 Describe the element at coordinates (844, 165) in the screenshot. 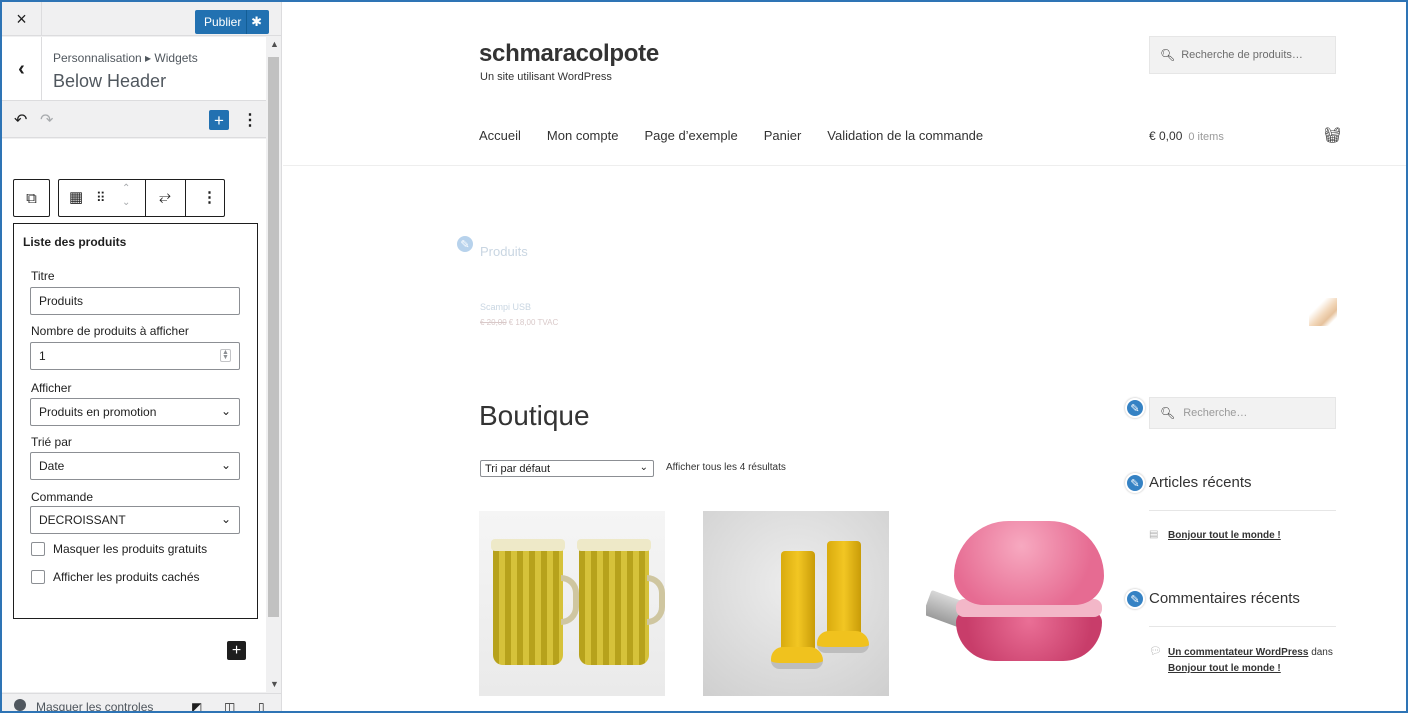

I see `header-divider` at that location.